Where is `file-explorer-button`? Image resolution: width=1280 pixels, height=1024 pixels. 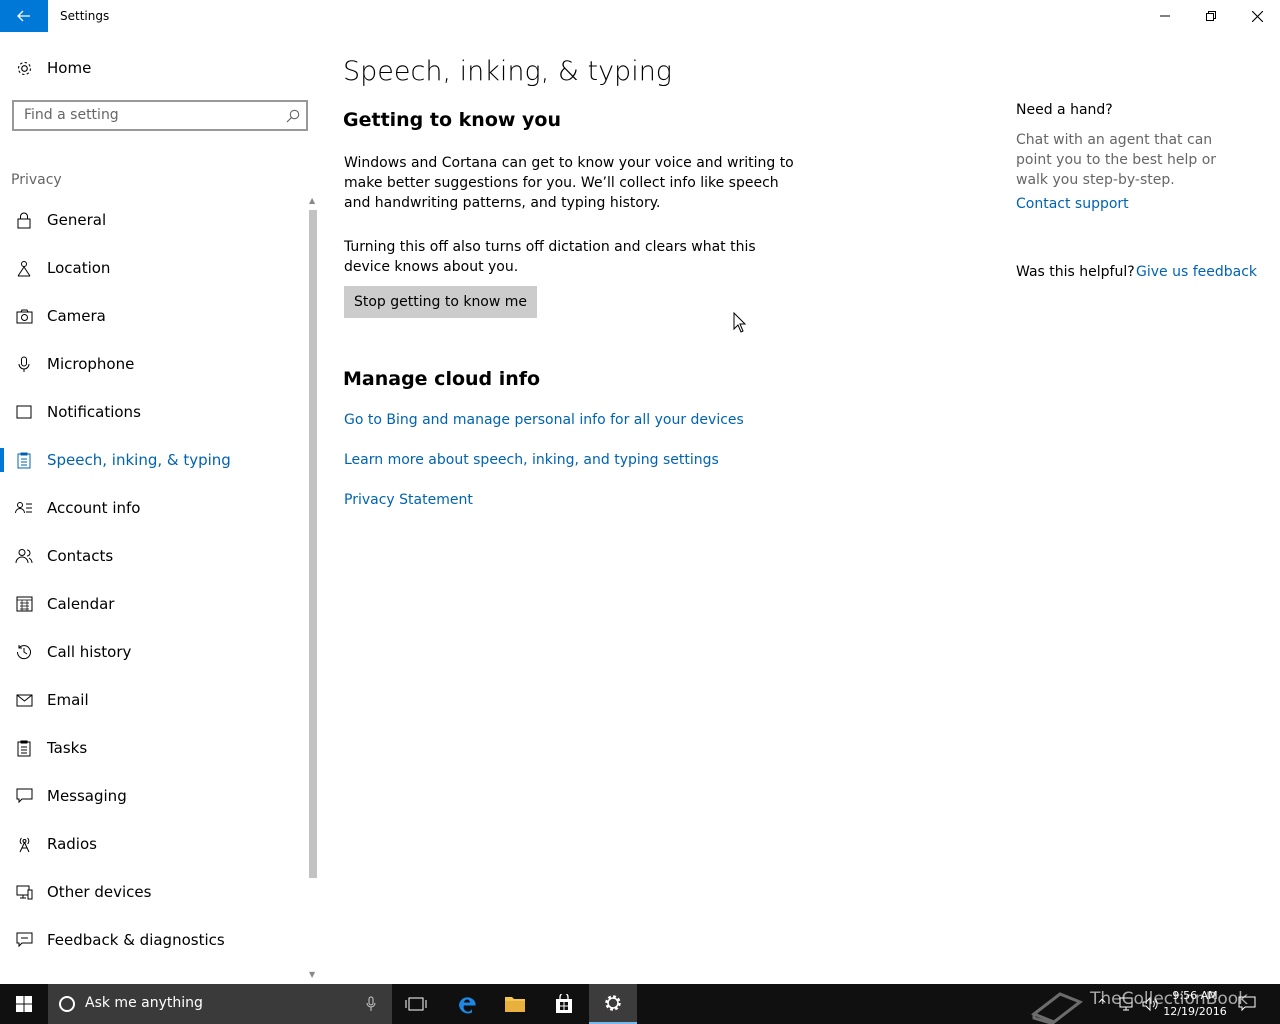
file-explorer-button is located at coordinates (515, 1004).